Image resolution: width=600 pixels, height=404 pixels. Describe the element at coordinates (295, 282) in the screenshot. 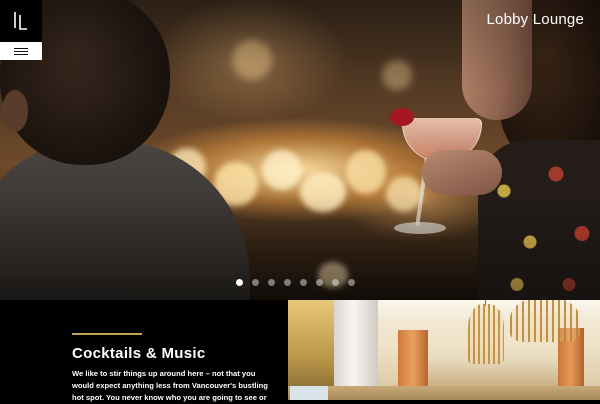

I see `carousel-dots` at that location.